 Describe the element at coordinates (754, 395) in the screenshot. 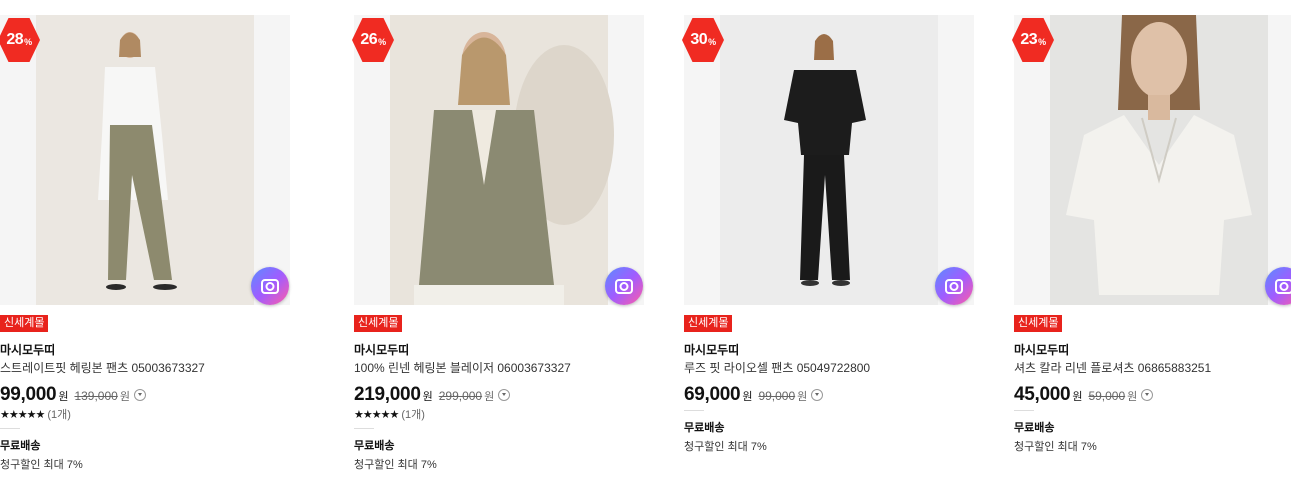

I see `price-row: 69,000 원 99,000 원` at that location.